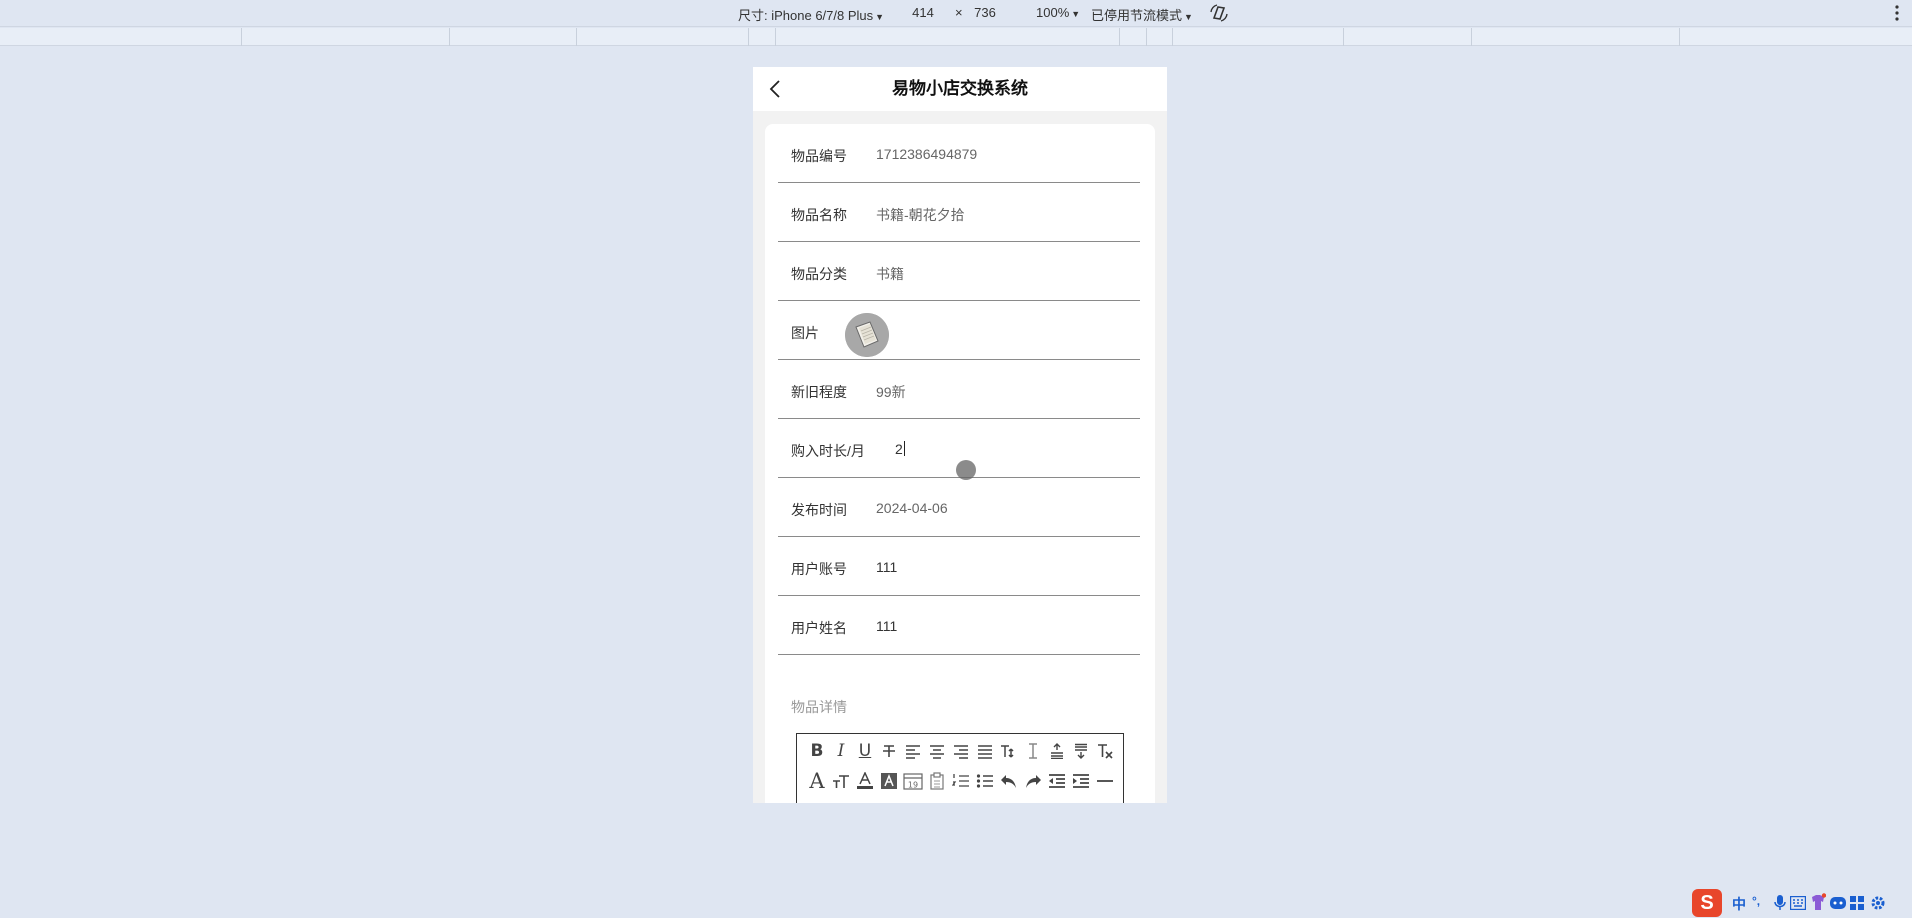 This screenshot has height=918, width=1912. I want to click on condition-label: 新旧程度, so click(819, 392).